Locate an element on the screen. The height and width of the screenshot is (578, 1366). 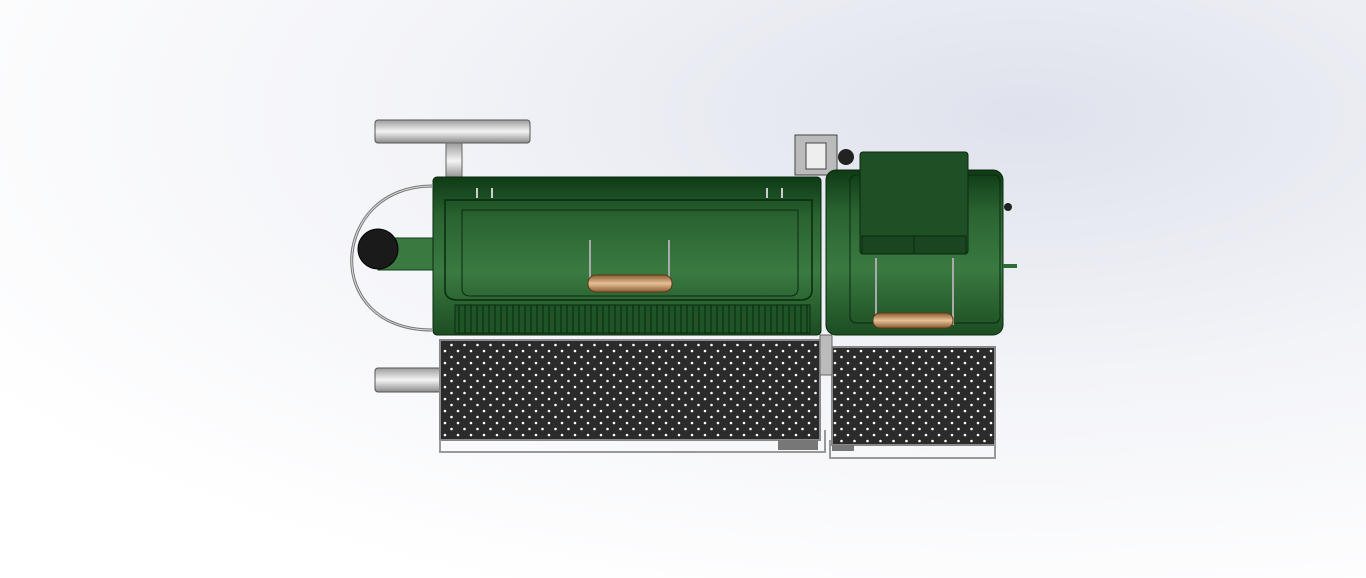
stack-cap is located at coordinates (378, 249).